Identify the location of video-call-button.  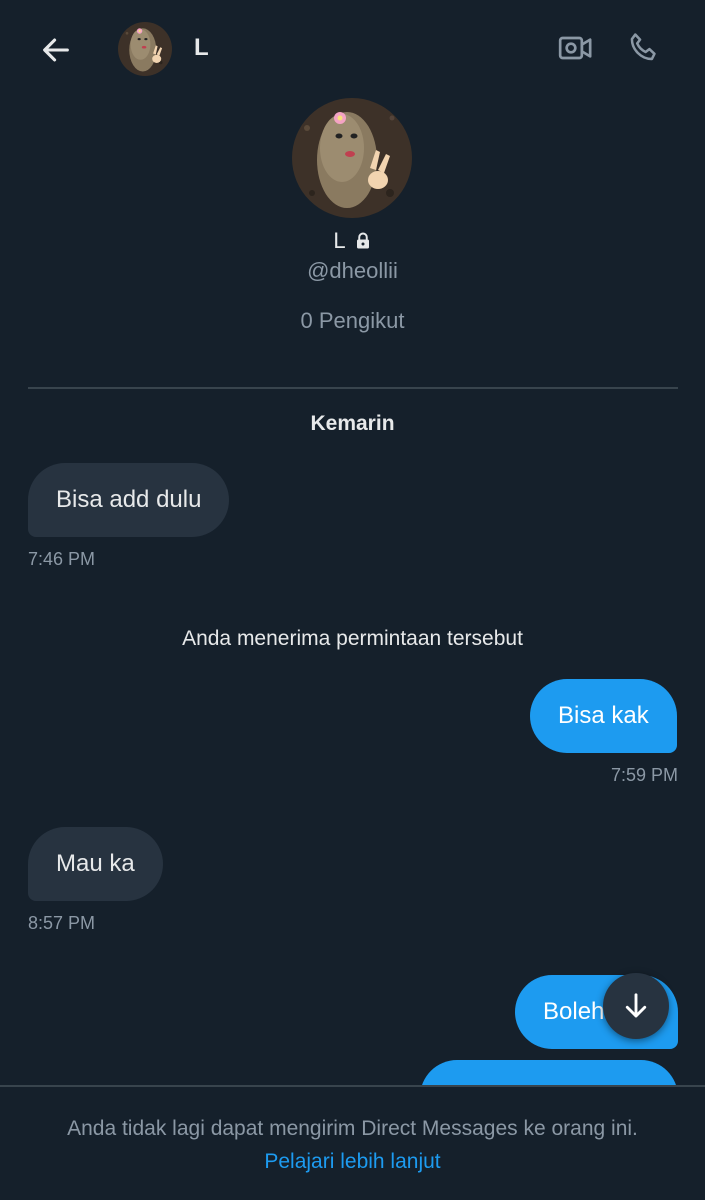
(576, 48).